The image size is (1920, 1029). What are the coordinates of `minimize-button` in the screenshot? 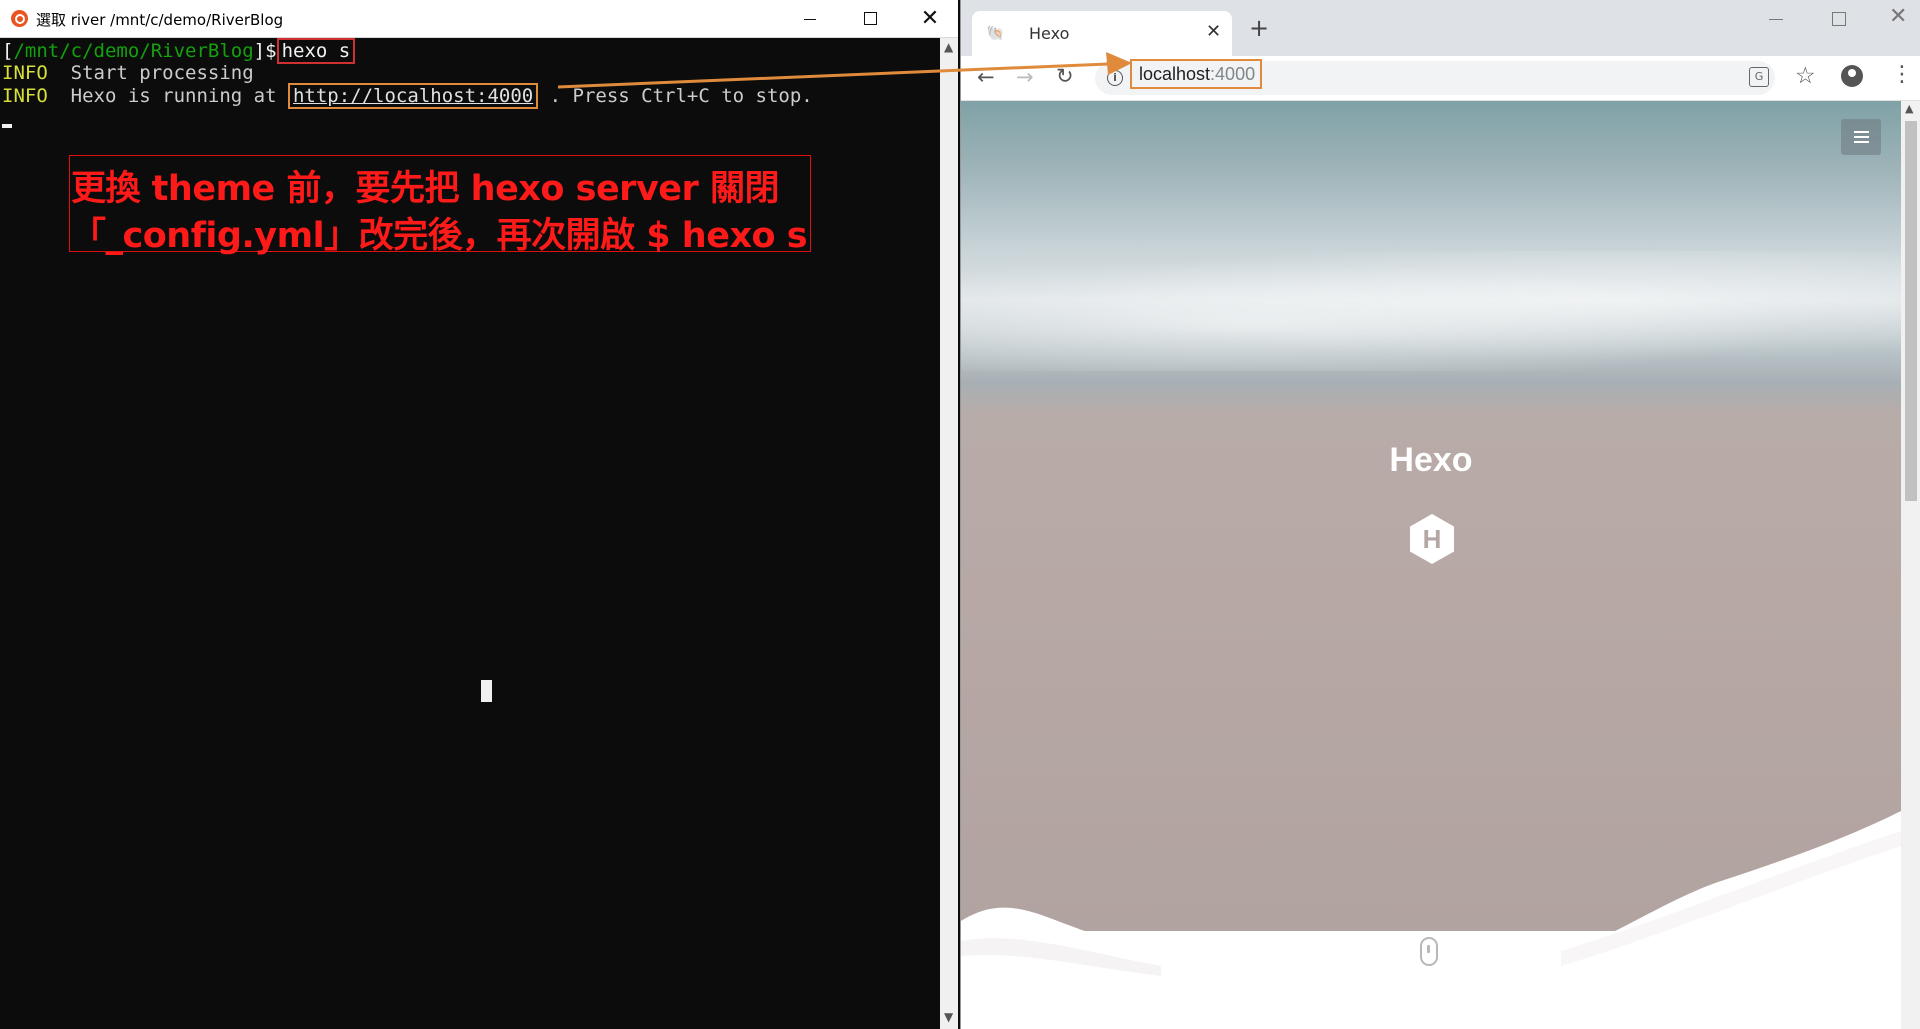 It's located at (810, 18).